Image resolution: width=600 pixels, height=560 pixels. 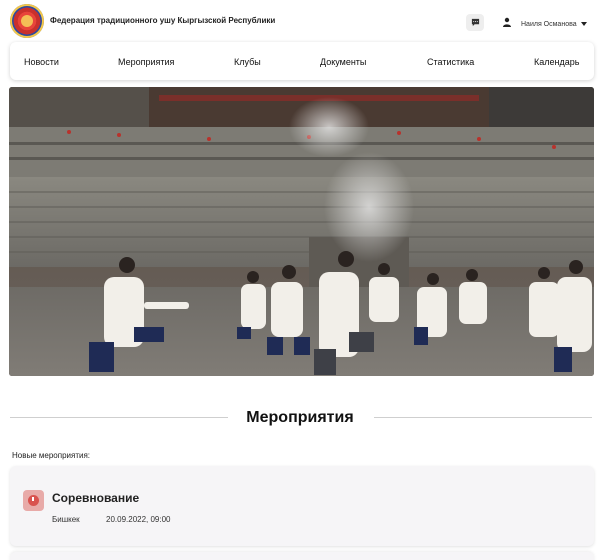 What do you see at coordinates (96, 498) in the screenshot?
I see `event-title: Соревнование` at bounding box center [96, 498].